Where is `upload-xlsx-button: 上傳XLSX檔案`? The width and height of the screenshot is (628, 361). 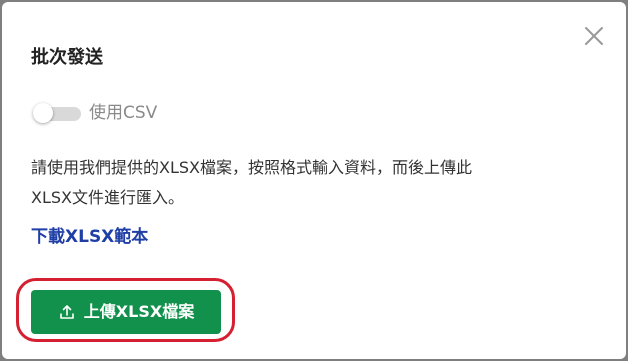 upload-xlsx-button: 上傳XLSX檔案 is located at coordinates (126, 312).